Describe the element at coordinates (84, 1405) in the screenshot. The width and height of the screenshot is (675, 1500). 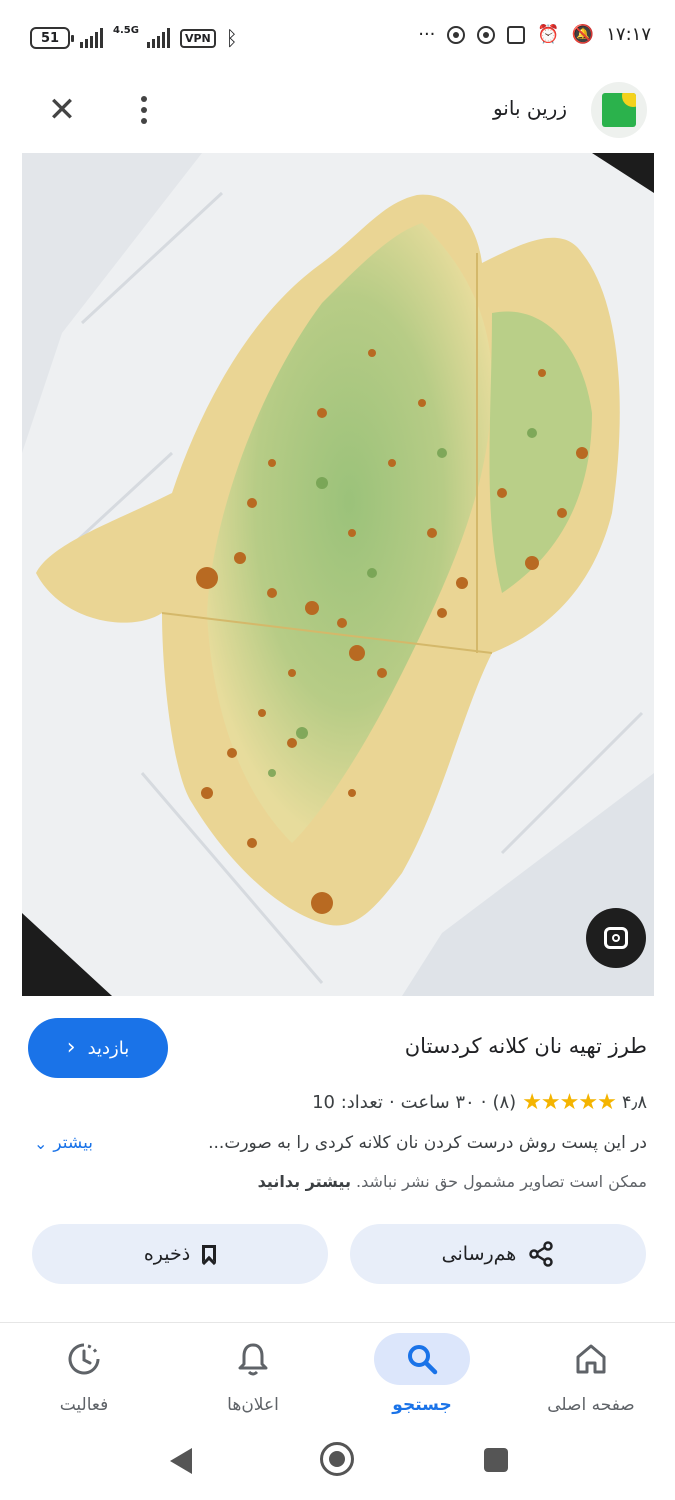
I see `nav-label-activity: فعالیت` at that location.